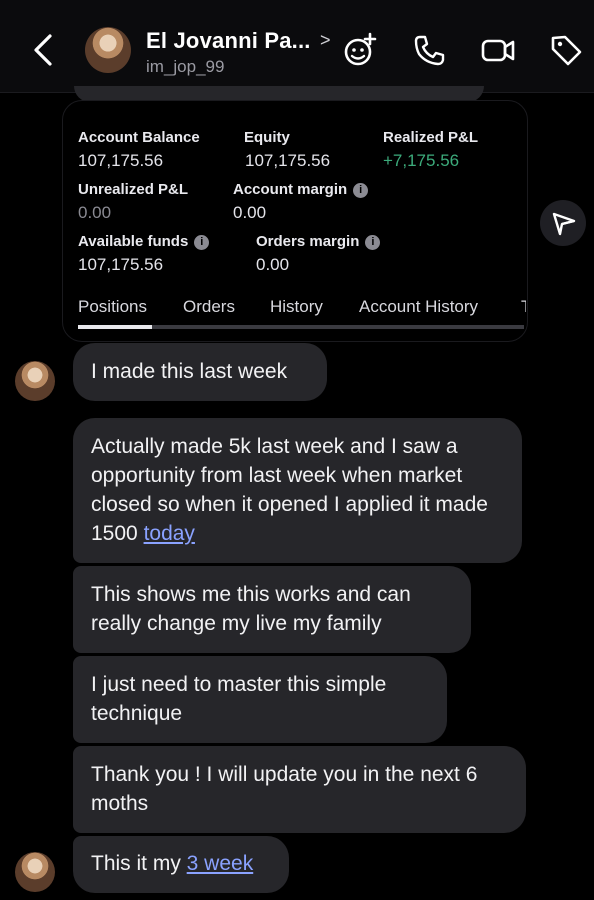 This screenshot has width=594, height=900. Describe the element at coordinates (121, 264) in the screenshot. I see `available-funds-value: 107,175.56` at that location.